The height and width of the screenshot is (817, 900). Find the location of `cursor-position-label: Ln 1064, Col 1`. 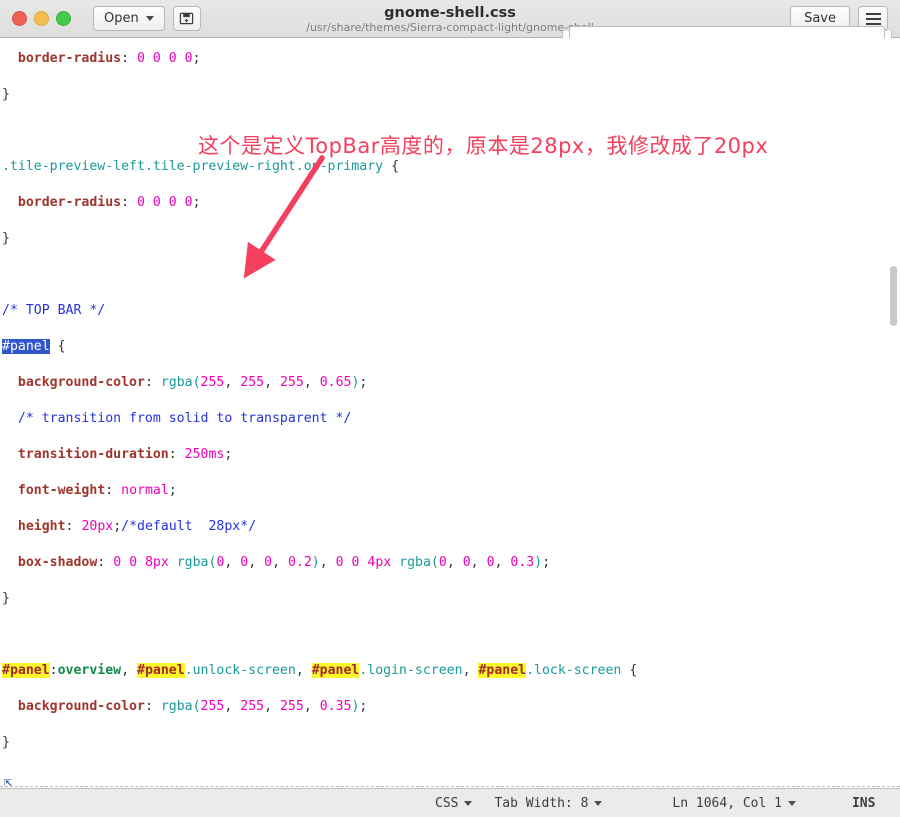

cursor-position-label: Ln 1064, Col 1 is located at coordinates (727, 803).